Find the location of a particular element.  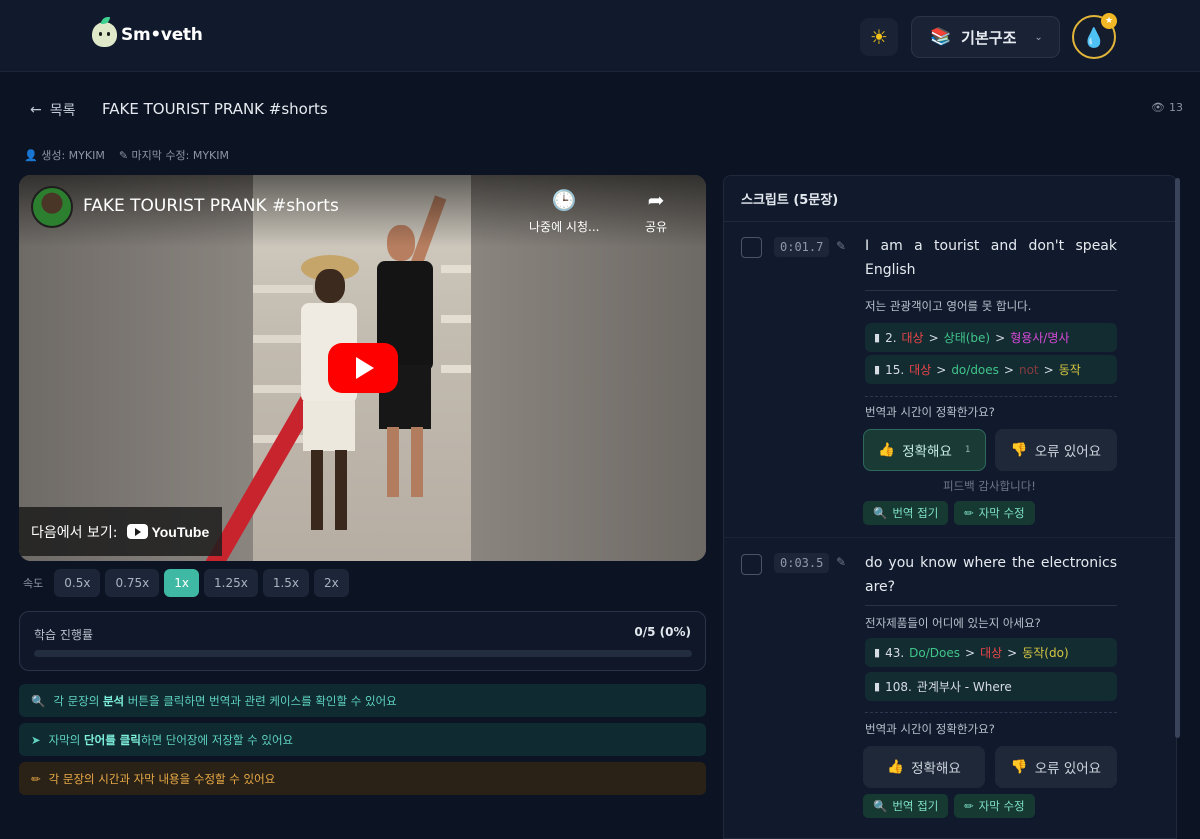

pencil-icon: ✏ is located at coordinates (969, 513).